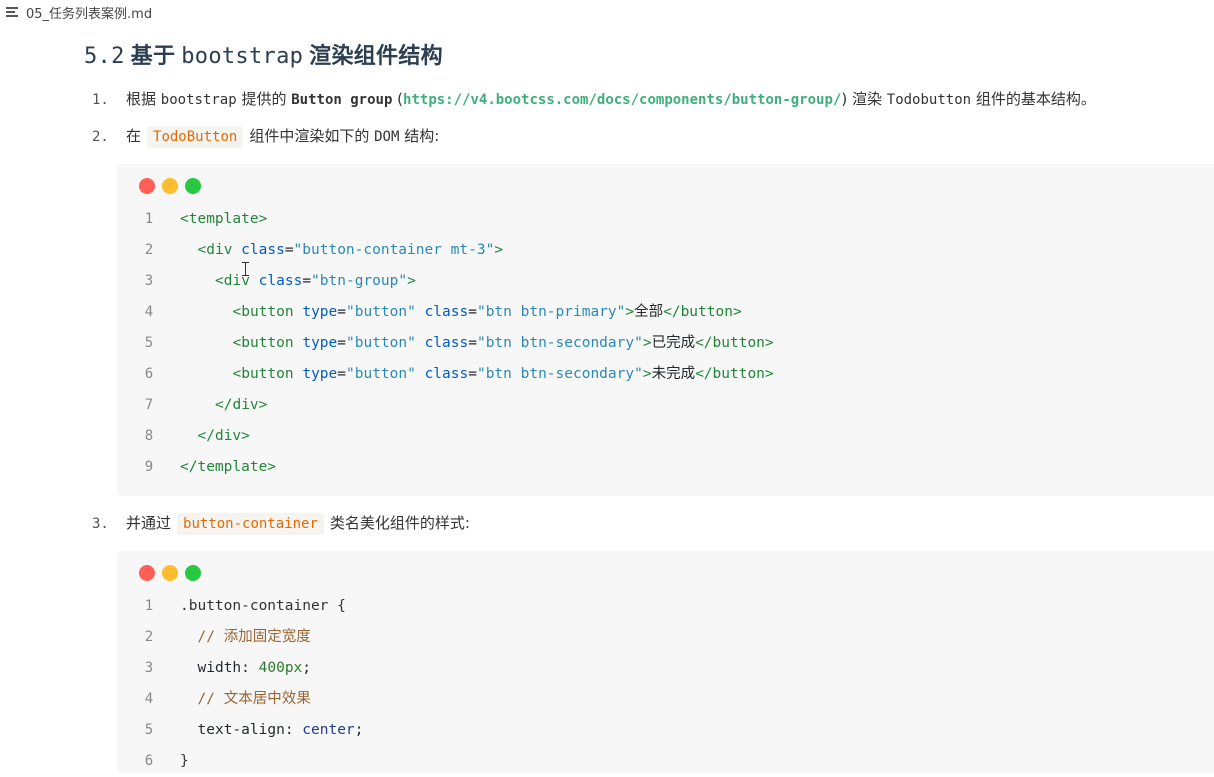  What do you see at coordinates (649, 312) in the screenshot?
I see `code-token: 全部` at bounding box center [649, 312].